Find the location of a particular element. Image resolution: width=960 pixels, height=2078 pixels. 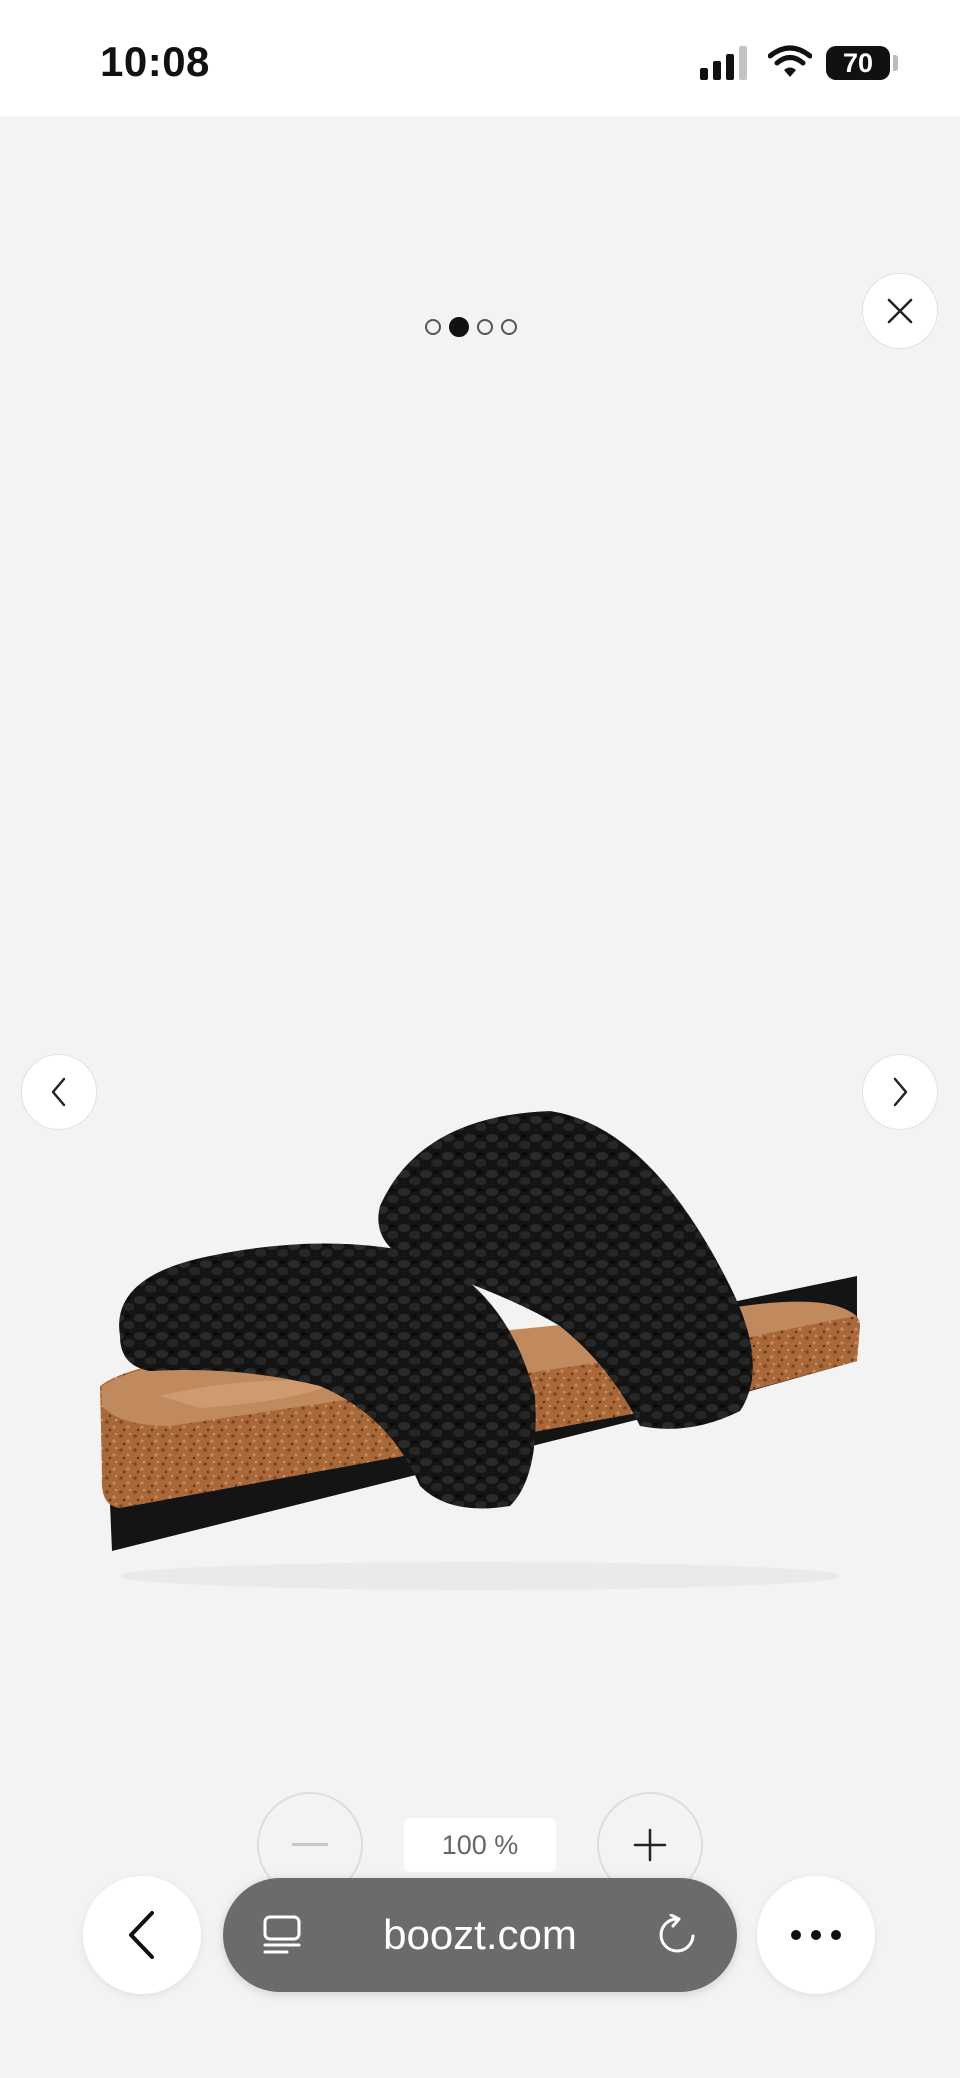

chevron-left-icon is located at coordinates (58, 1092).